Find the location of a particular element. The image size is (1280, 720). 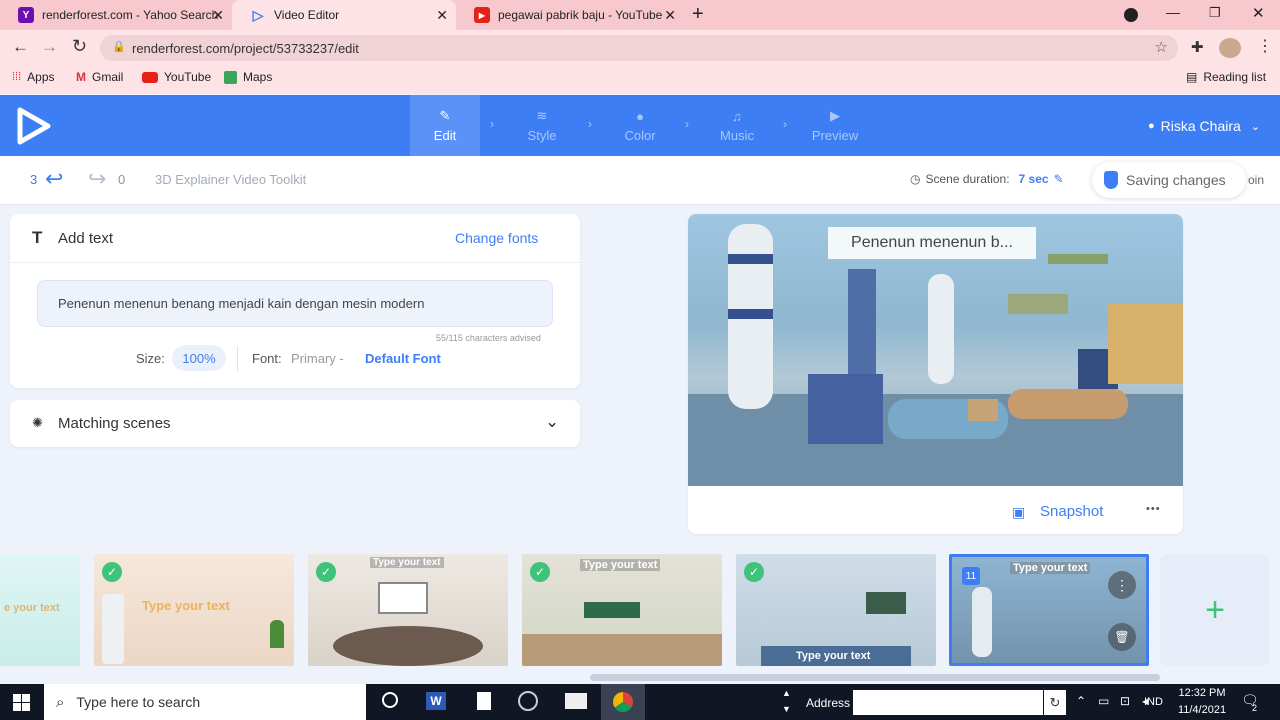

taskbar-search: ⌕ Type here to search is located at coordinates (205, 702).